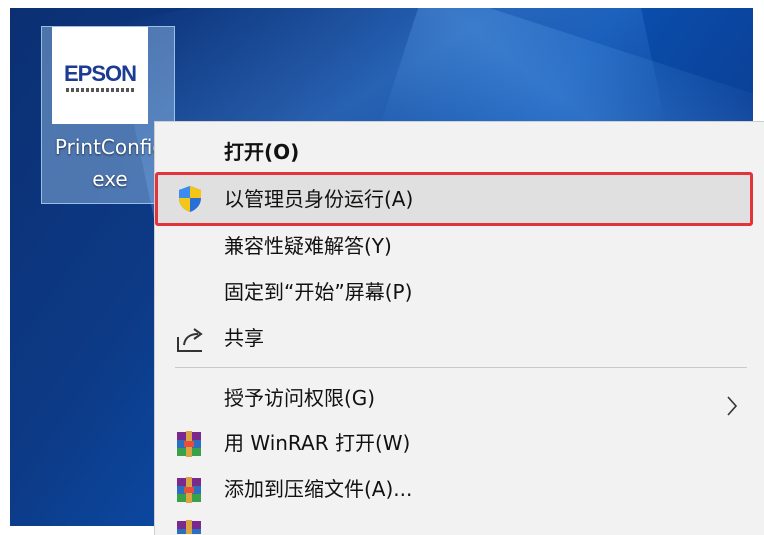  I want to click on highlight-annotation-box, so click(454, 199).